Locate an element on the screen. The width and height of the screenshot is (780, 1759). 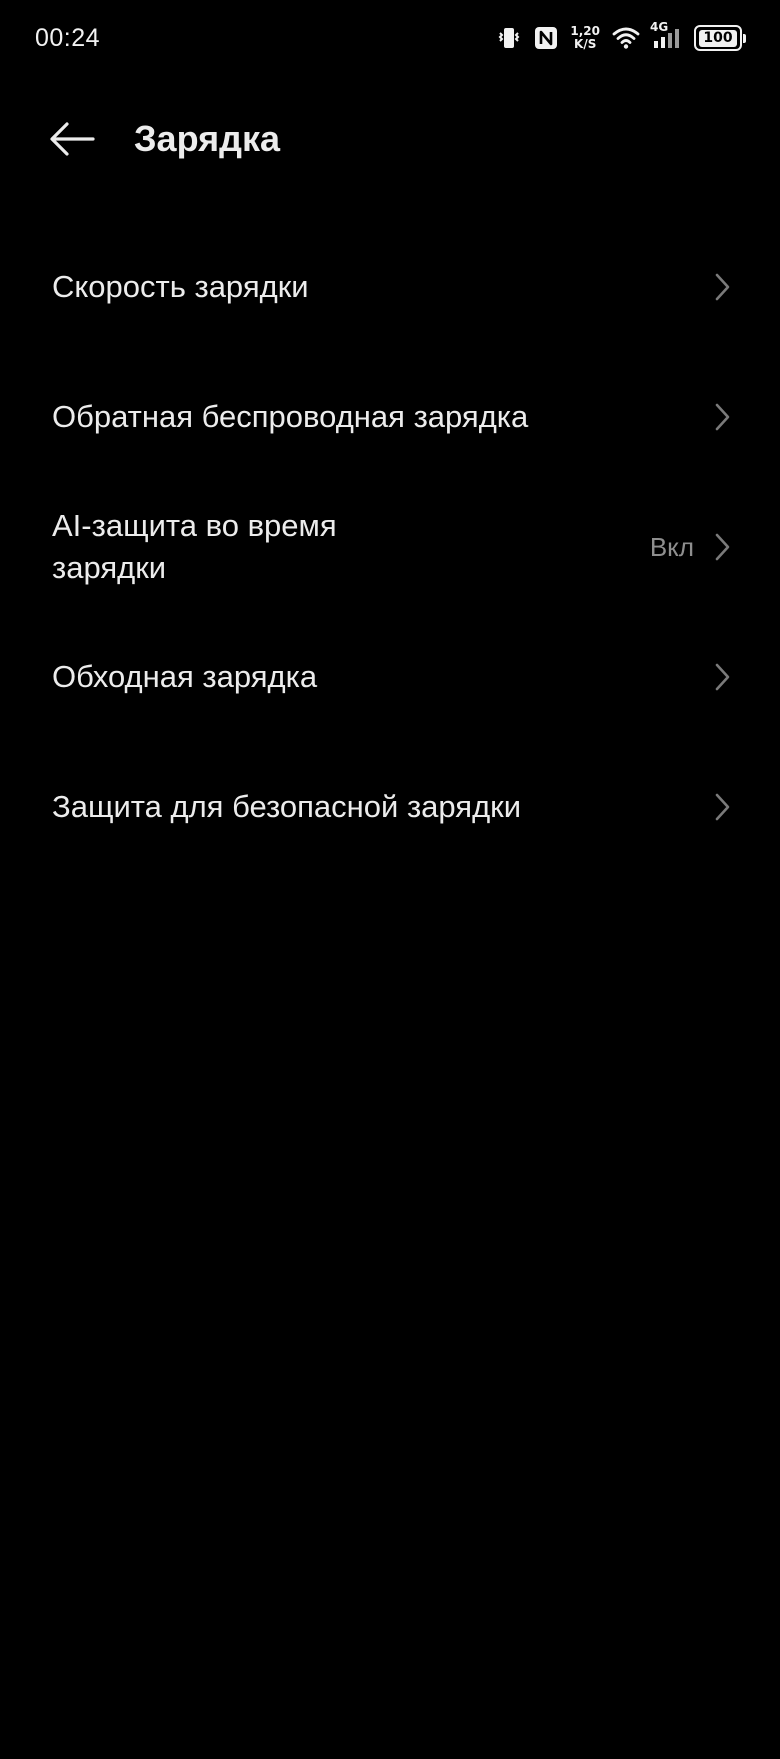
wifi-icon is located at coordinates (626, 38).